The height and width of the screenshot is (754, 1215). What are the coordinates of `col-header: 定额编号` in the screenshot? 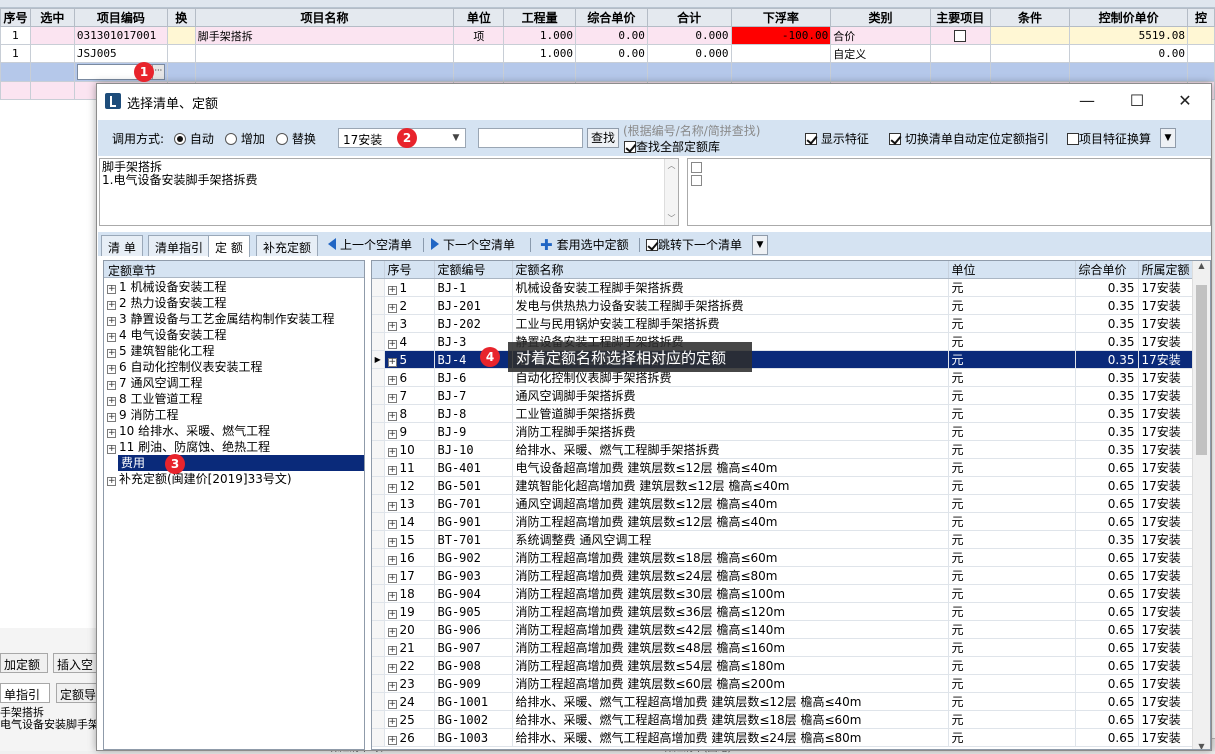 It's located at (473, 270).